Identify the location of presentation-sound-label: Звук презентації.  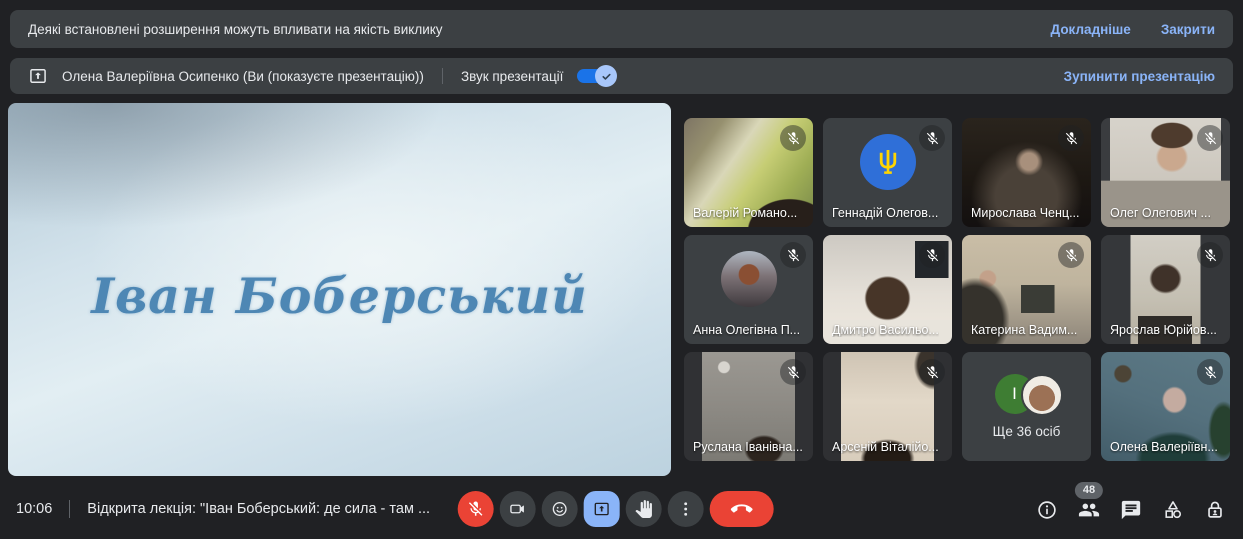
(512, 76).